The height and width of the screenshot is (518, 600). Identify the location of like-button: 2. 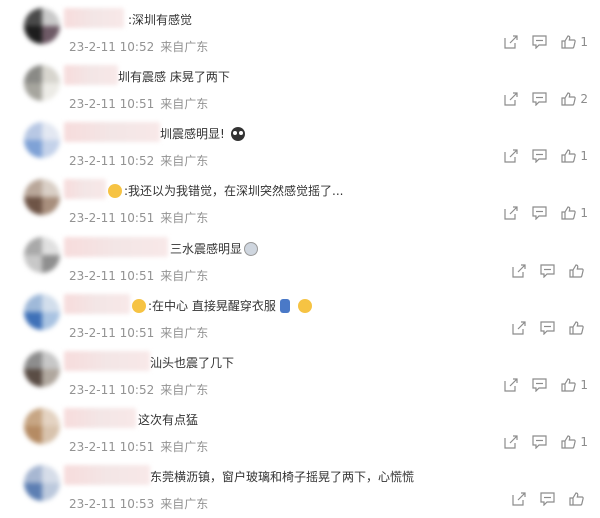
(574, 99).